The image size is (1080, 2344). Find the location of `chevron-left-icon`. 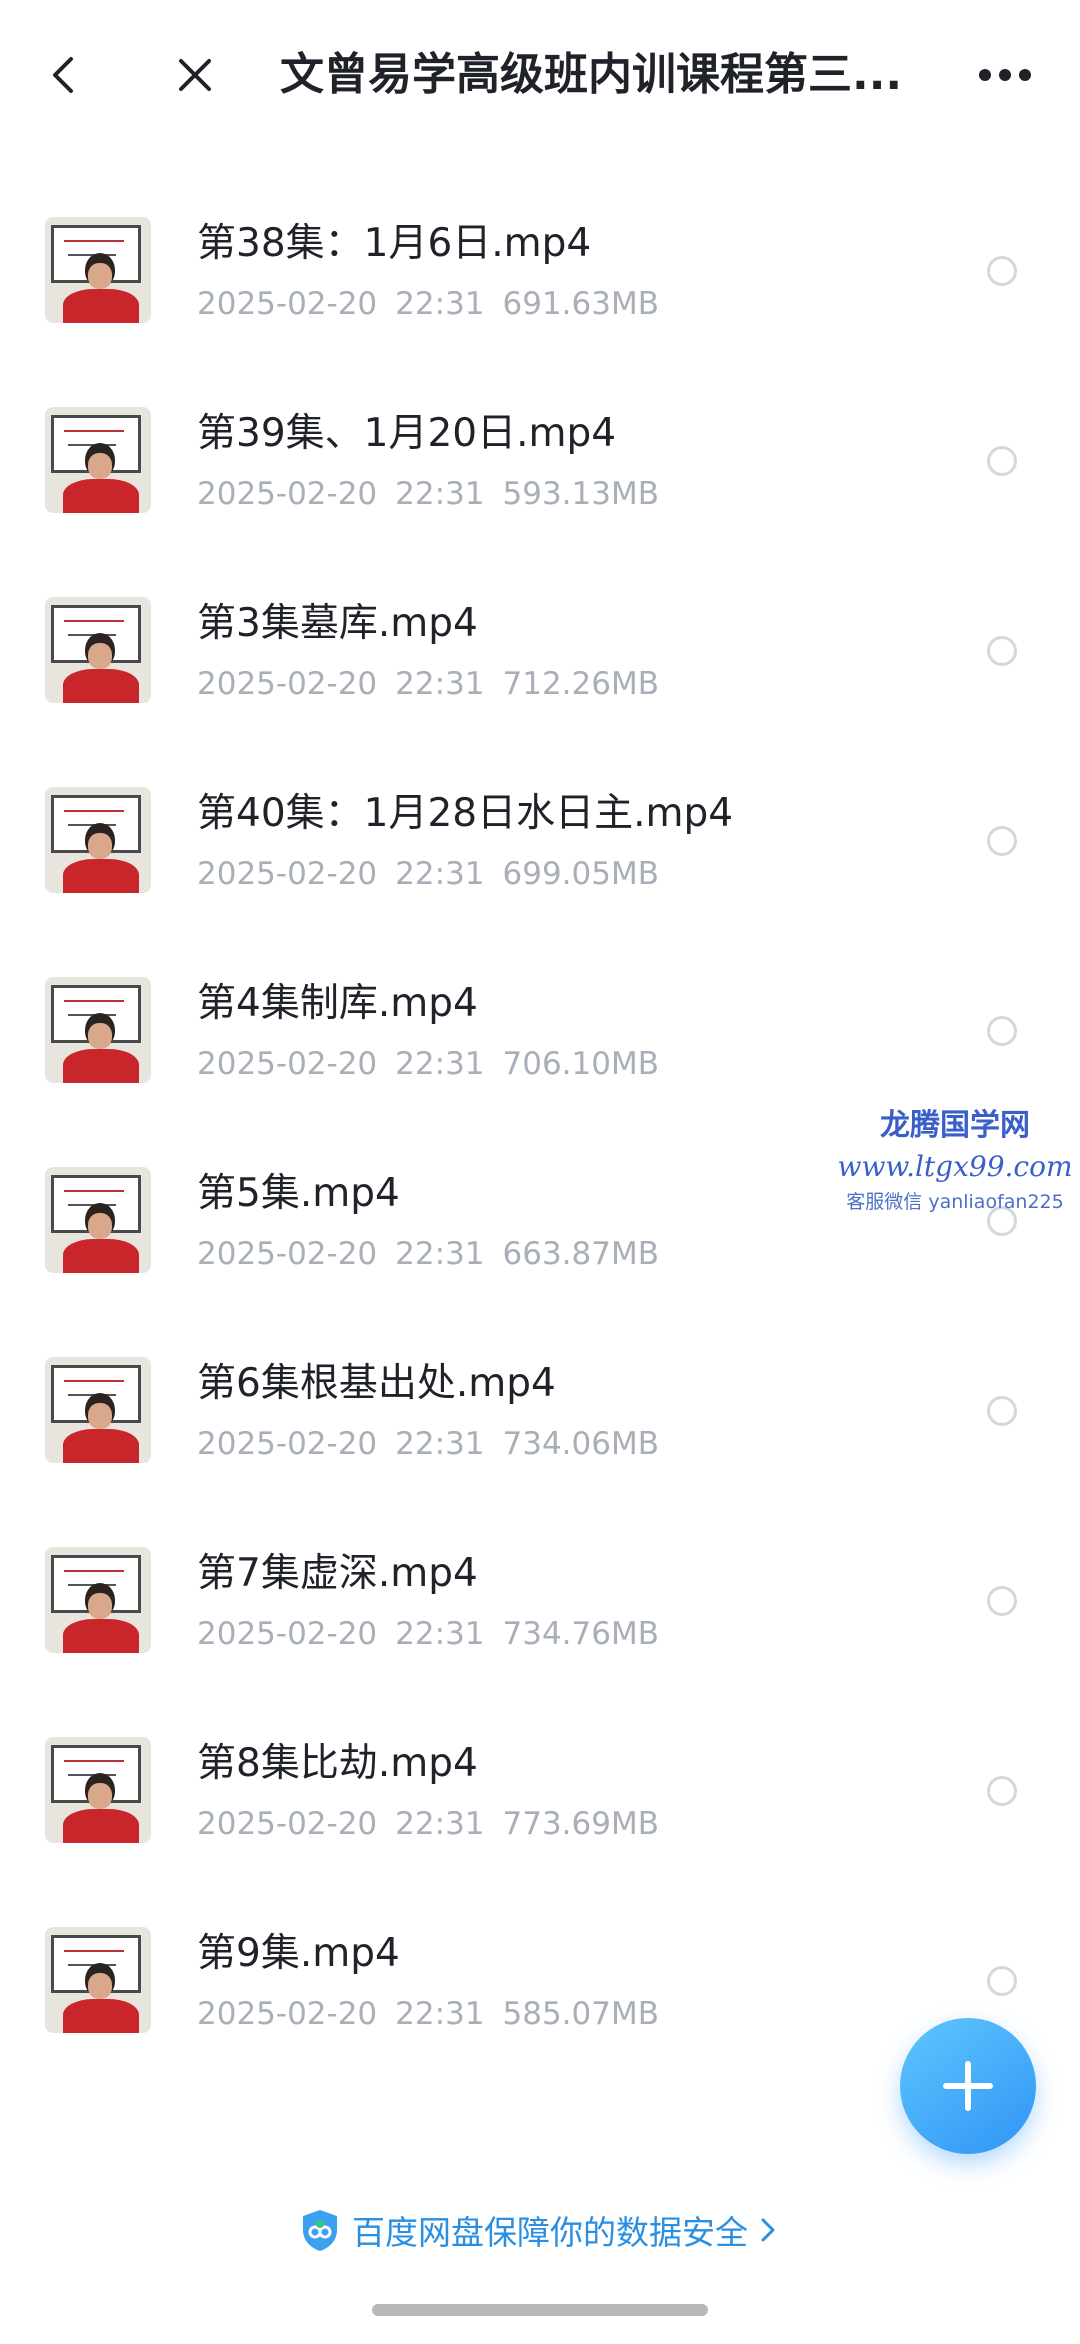

chevron-left-icon is located at coordinates (63, 75).